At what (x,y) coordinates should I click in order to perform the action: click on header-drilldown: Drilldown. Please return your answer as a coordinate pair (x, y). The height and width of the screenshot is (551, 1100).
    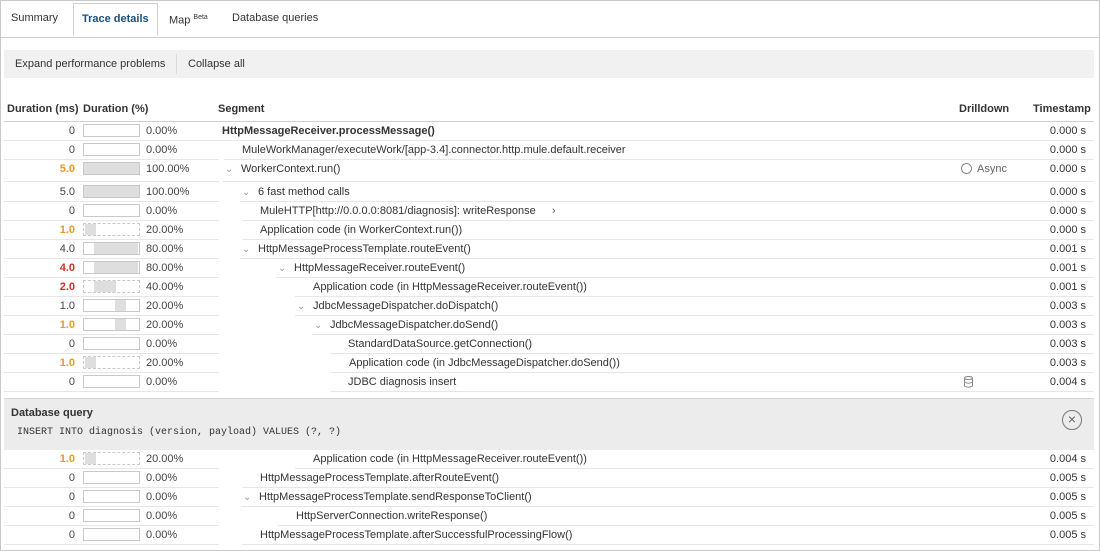
    Looking at the image, I should click on (984, 109).